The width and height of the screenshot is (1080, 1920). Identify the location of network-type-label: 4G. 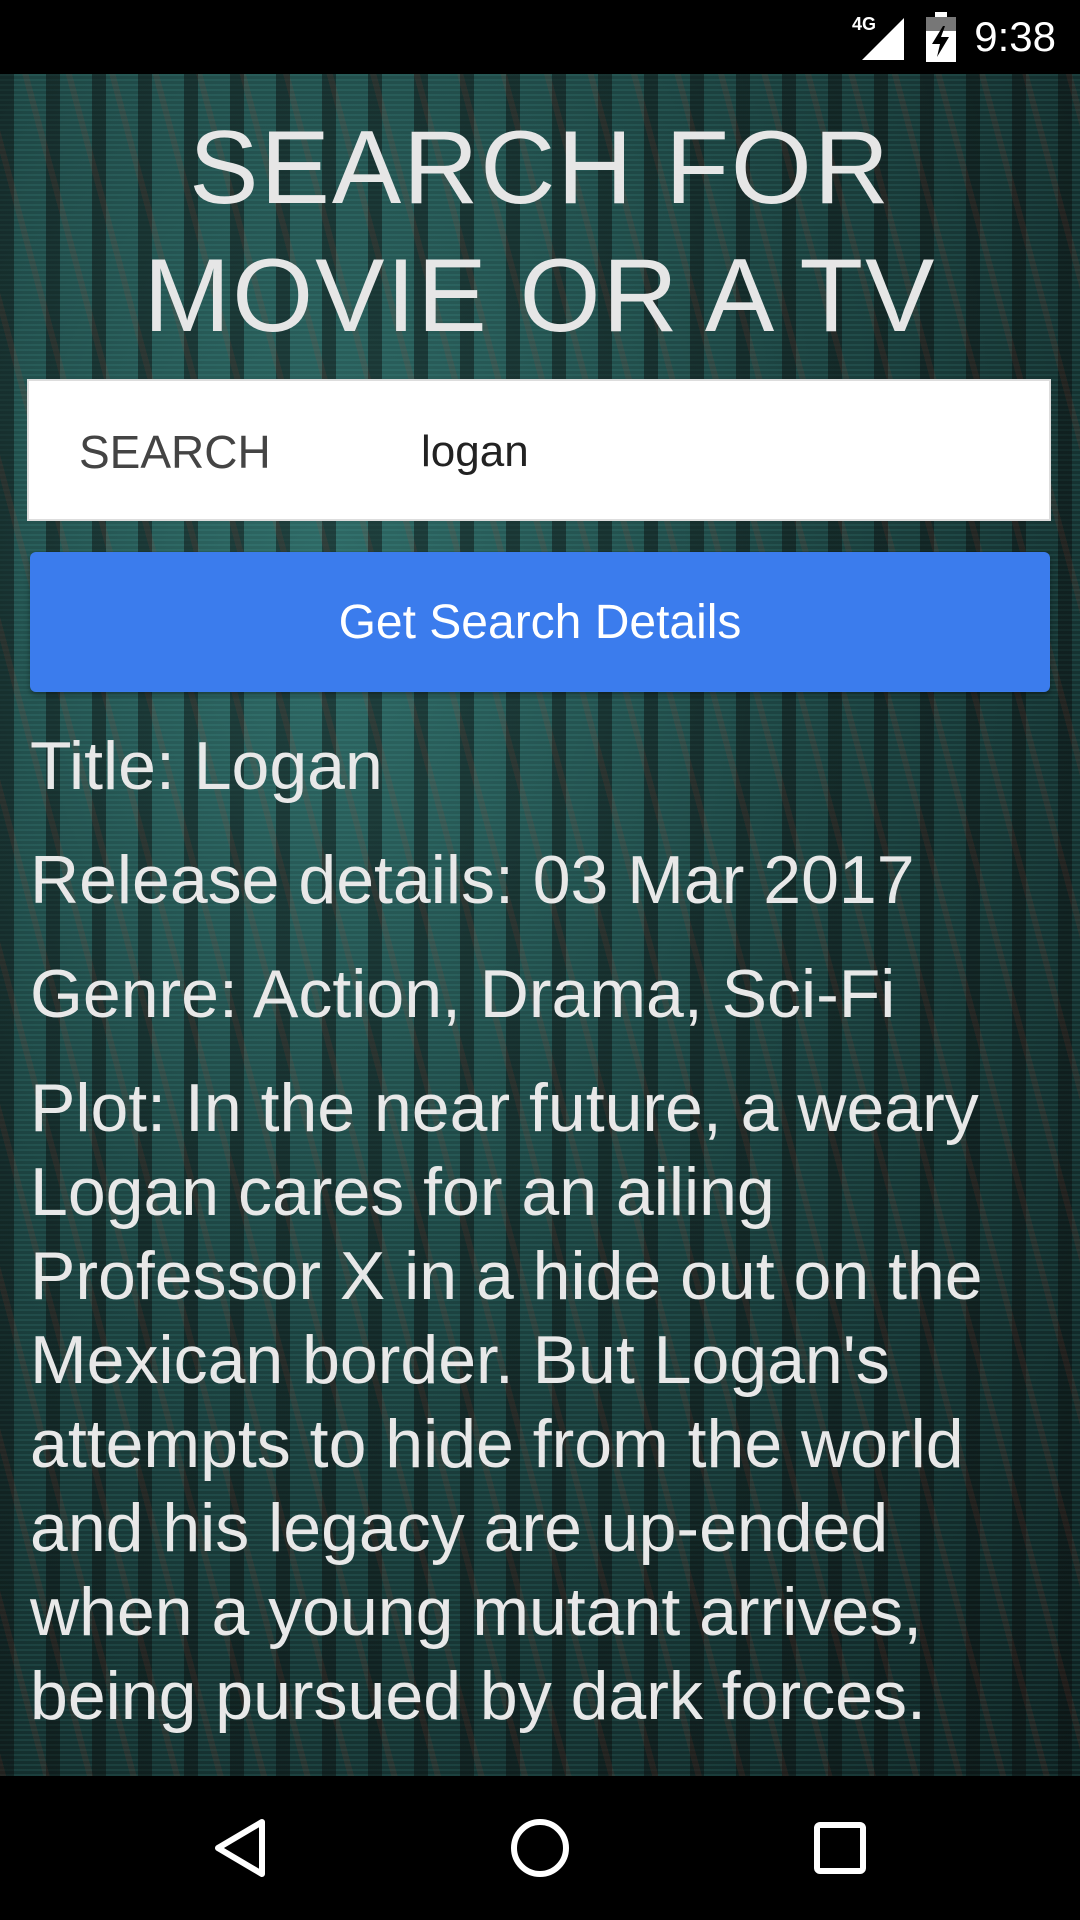
(864, 24).